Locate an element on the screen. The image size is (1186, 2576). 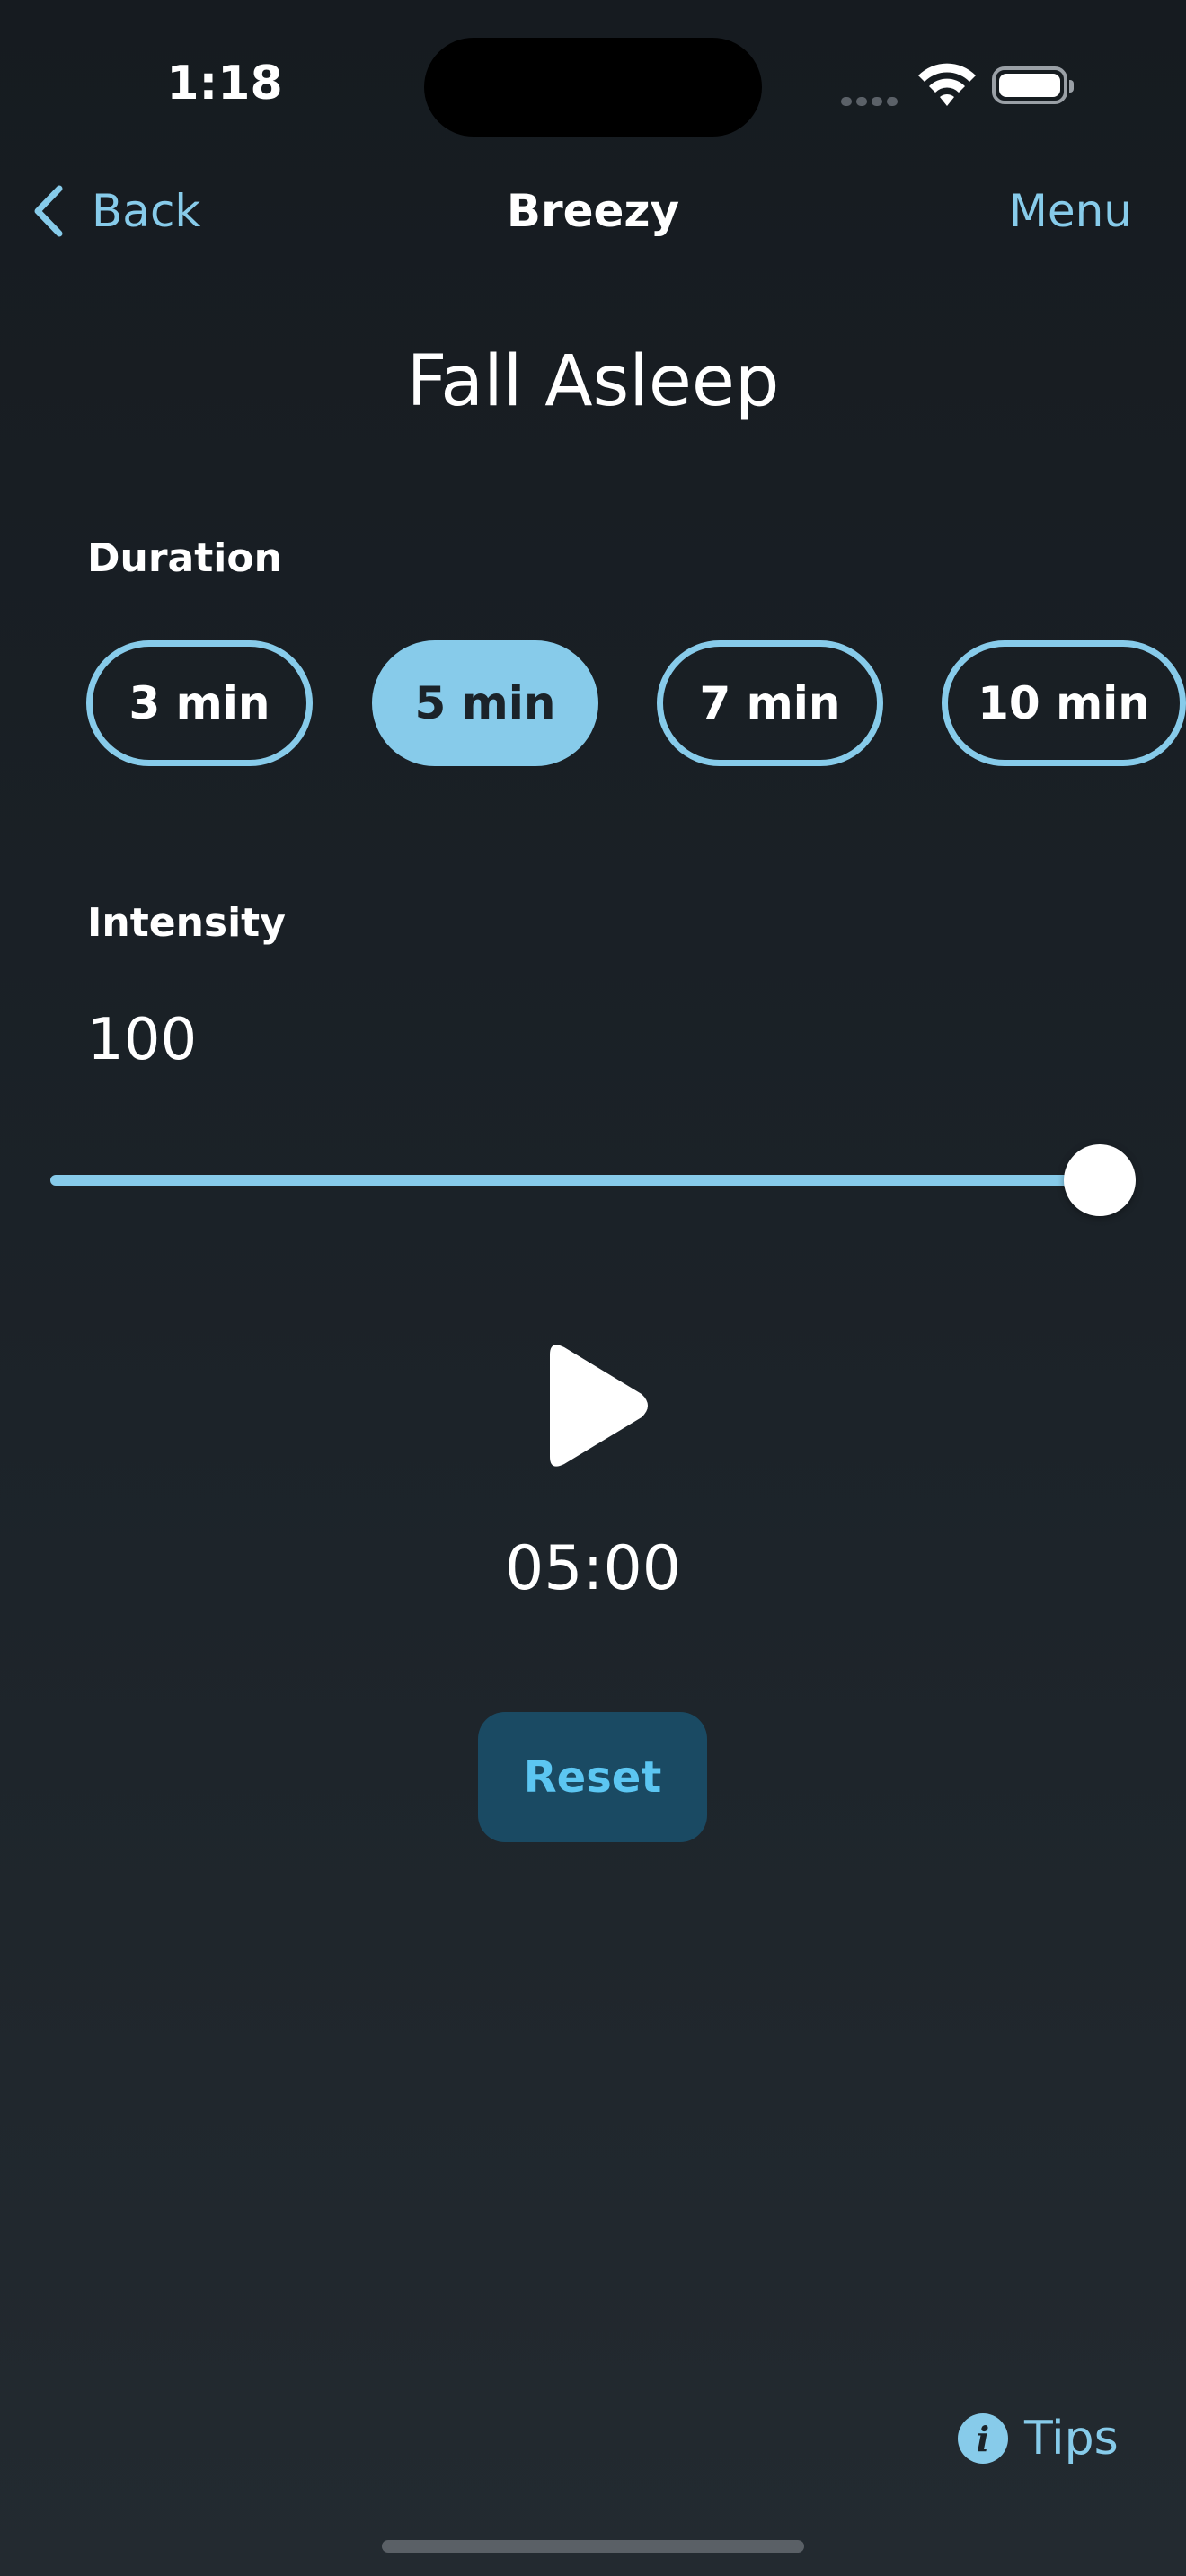
intensity-slider-track is located at coordinates (576, 1180).